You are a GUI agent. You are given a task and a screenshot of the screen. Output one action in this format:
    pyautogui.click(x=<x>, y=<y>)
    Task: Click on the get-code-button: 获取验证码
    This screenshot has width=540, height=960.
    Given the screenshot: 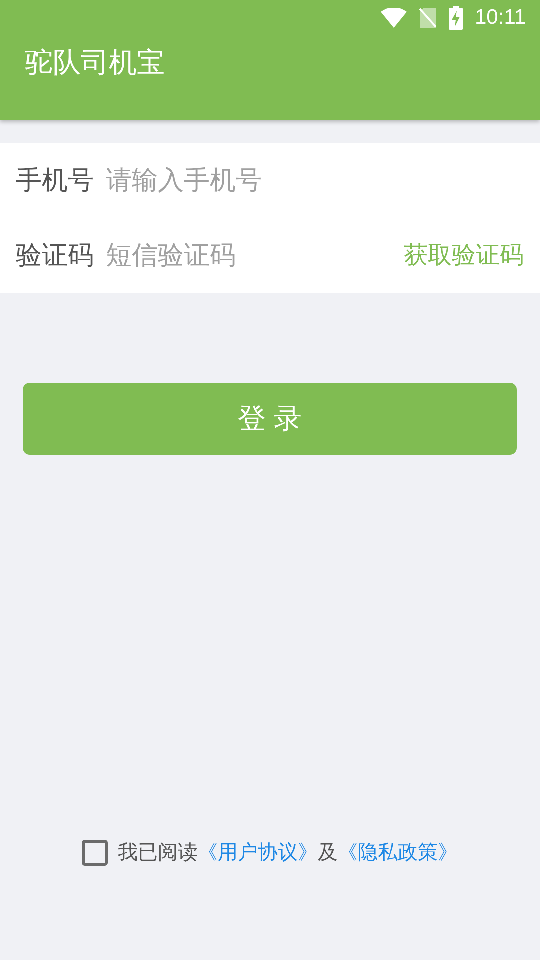 What is the action you would take?
    pyautogui.click(x=464, y=256)
    